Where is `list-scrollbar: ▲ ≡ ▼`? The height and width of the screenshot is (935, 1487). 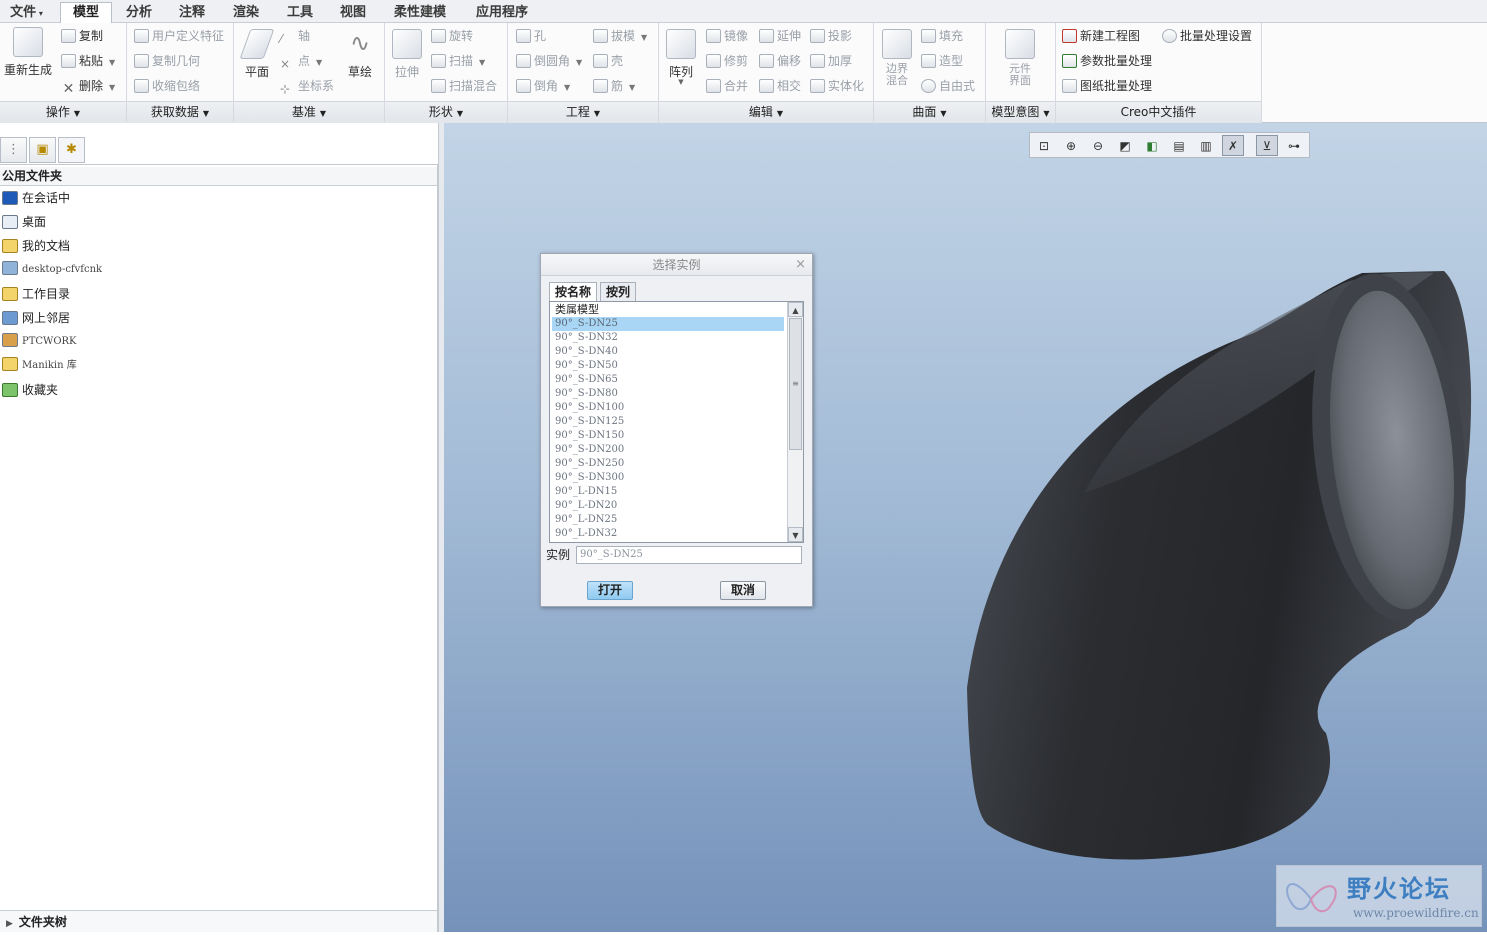 list-scrollbar: ▲ ≡ ▼ is located at coordinates (795, 422).